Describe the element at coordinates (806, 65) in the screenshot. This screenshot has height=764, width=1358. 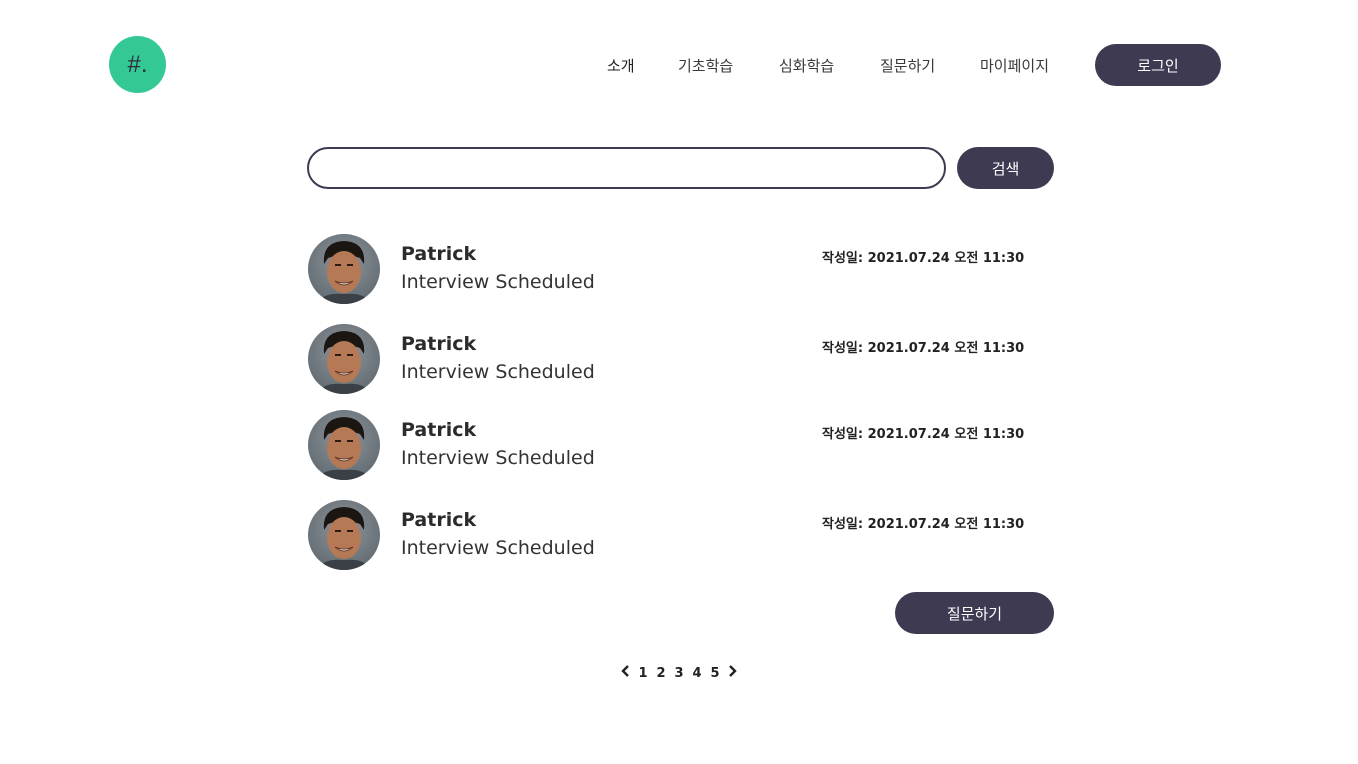
I see `nav-item-advanced-learning: 심화학습` at that location.